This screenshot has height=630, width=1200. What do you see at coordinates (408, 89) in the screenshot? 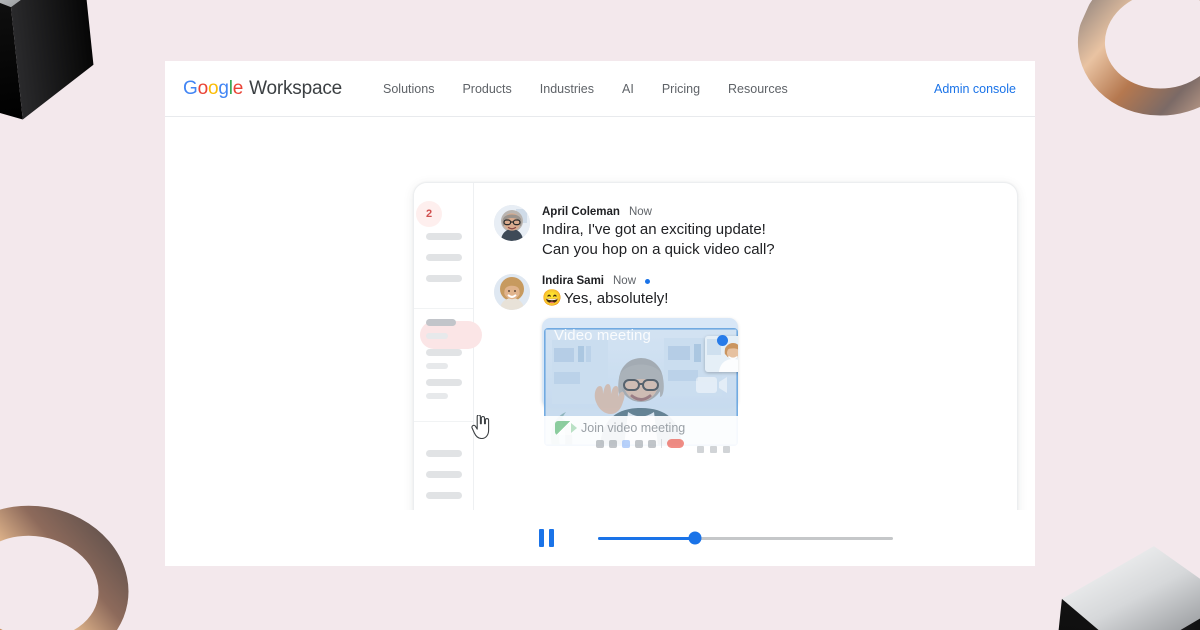
I see `nav-link-solutions: Solutions` at bounding box center [408, 89].